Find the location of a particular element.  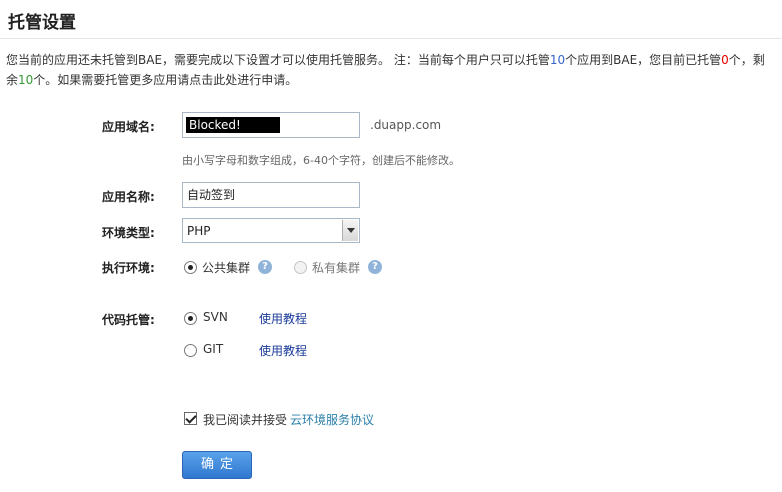

git-radio is located at coordinates (190, 350).